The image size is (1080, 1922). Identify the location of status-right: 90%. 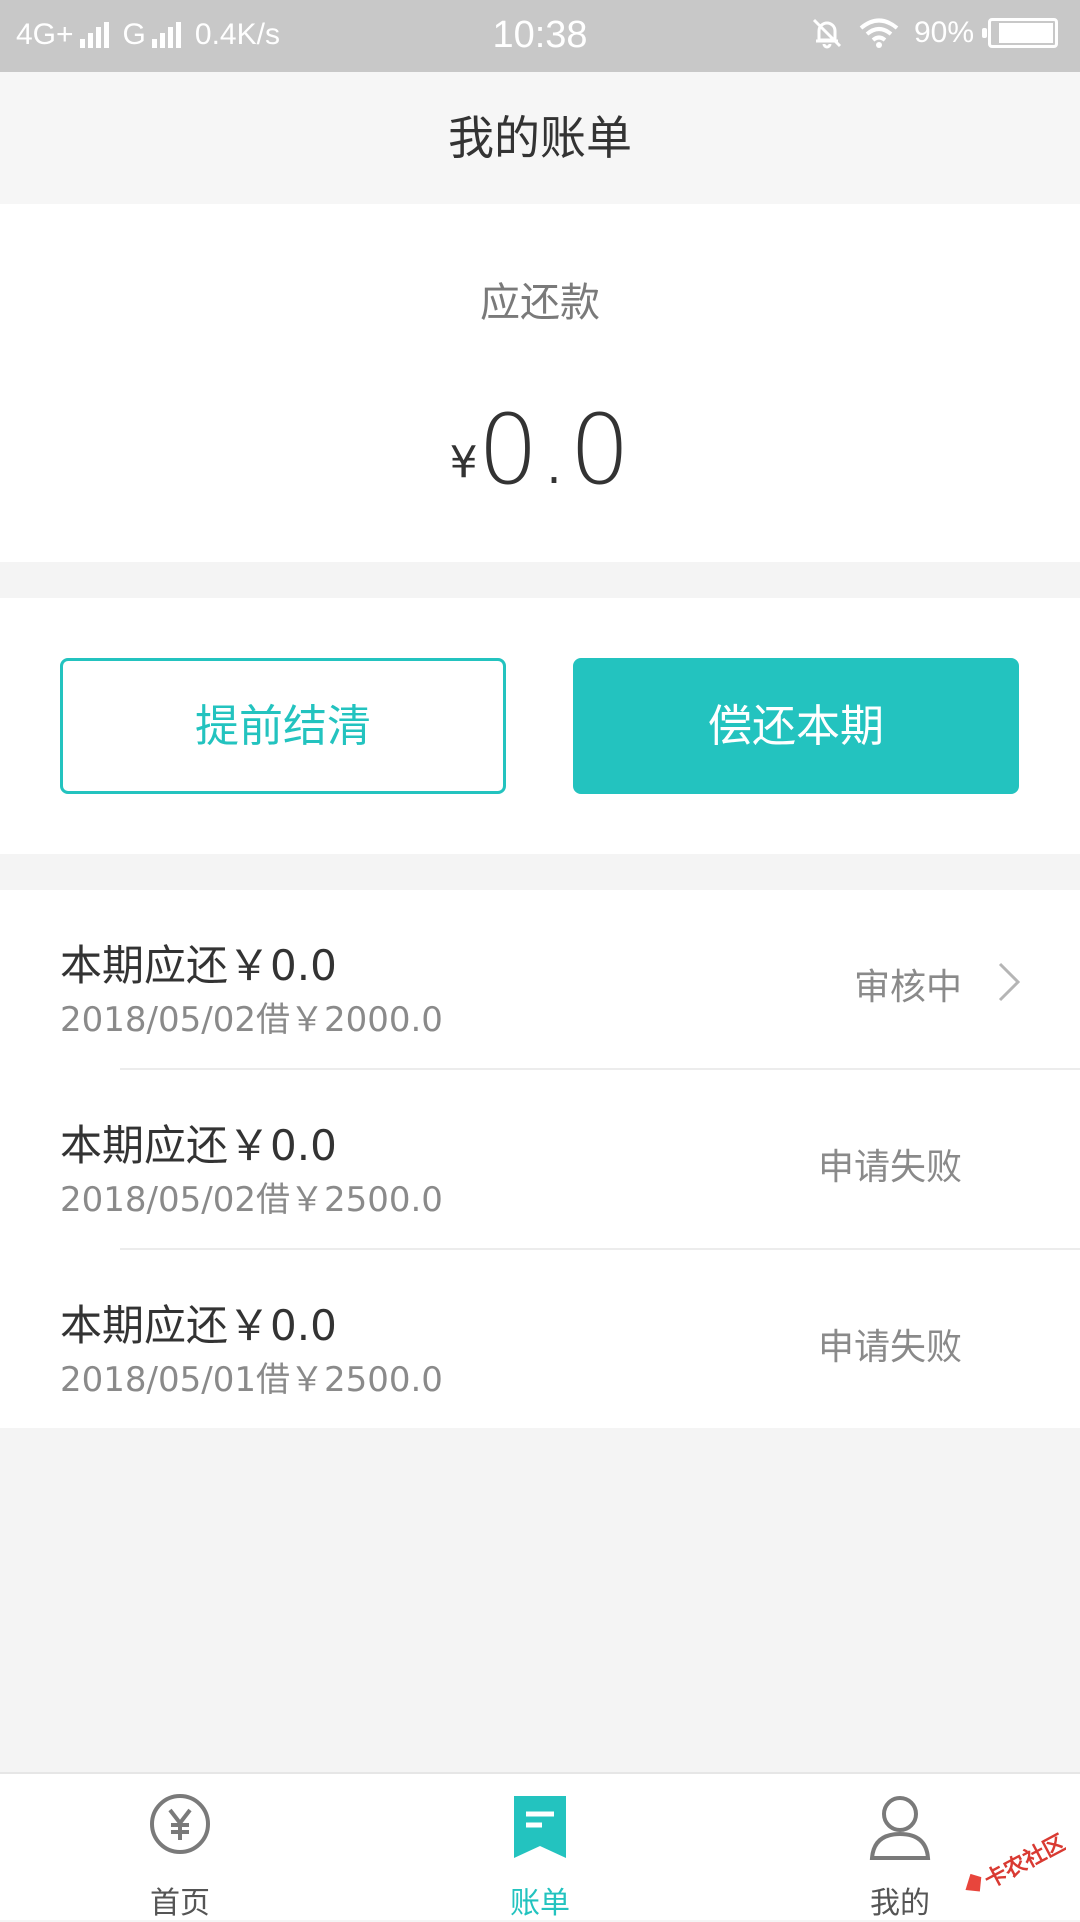
(934, 33).